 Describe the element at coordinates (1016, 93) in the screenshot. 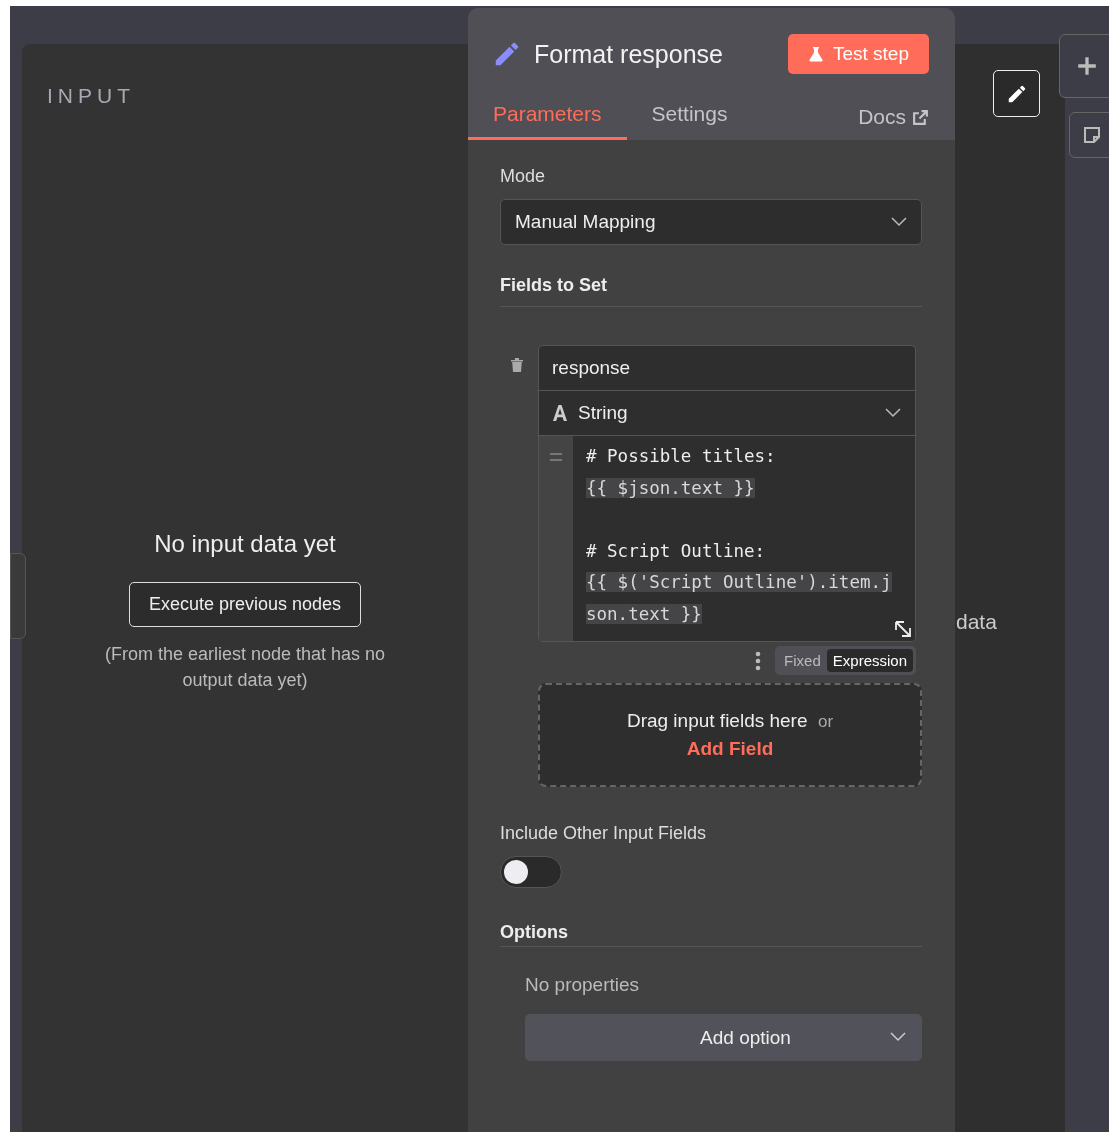

I see `edit-button` at that location.